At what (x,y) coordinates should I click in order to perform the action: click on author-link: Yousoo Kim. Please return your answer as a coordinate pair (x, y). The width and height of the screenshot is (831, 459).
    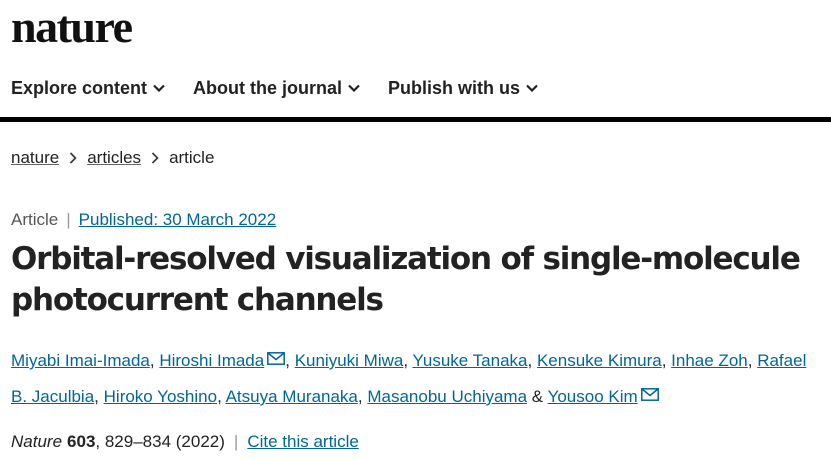
    Looking at the image, I should click on (593, 396).